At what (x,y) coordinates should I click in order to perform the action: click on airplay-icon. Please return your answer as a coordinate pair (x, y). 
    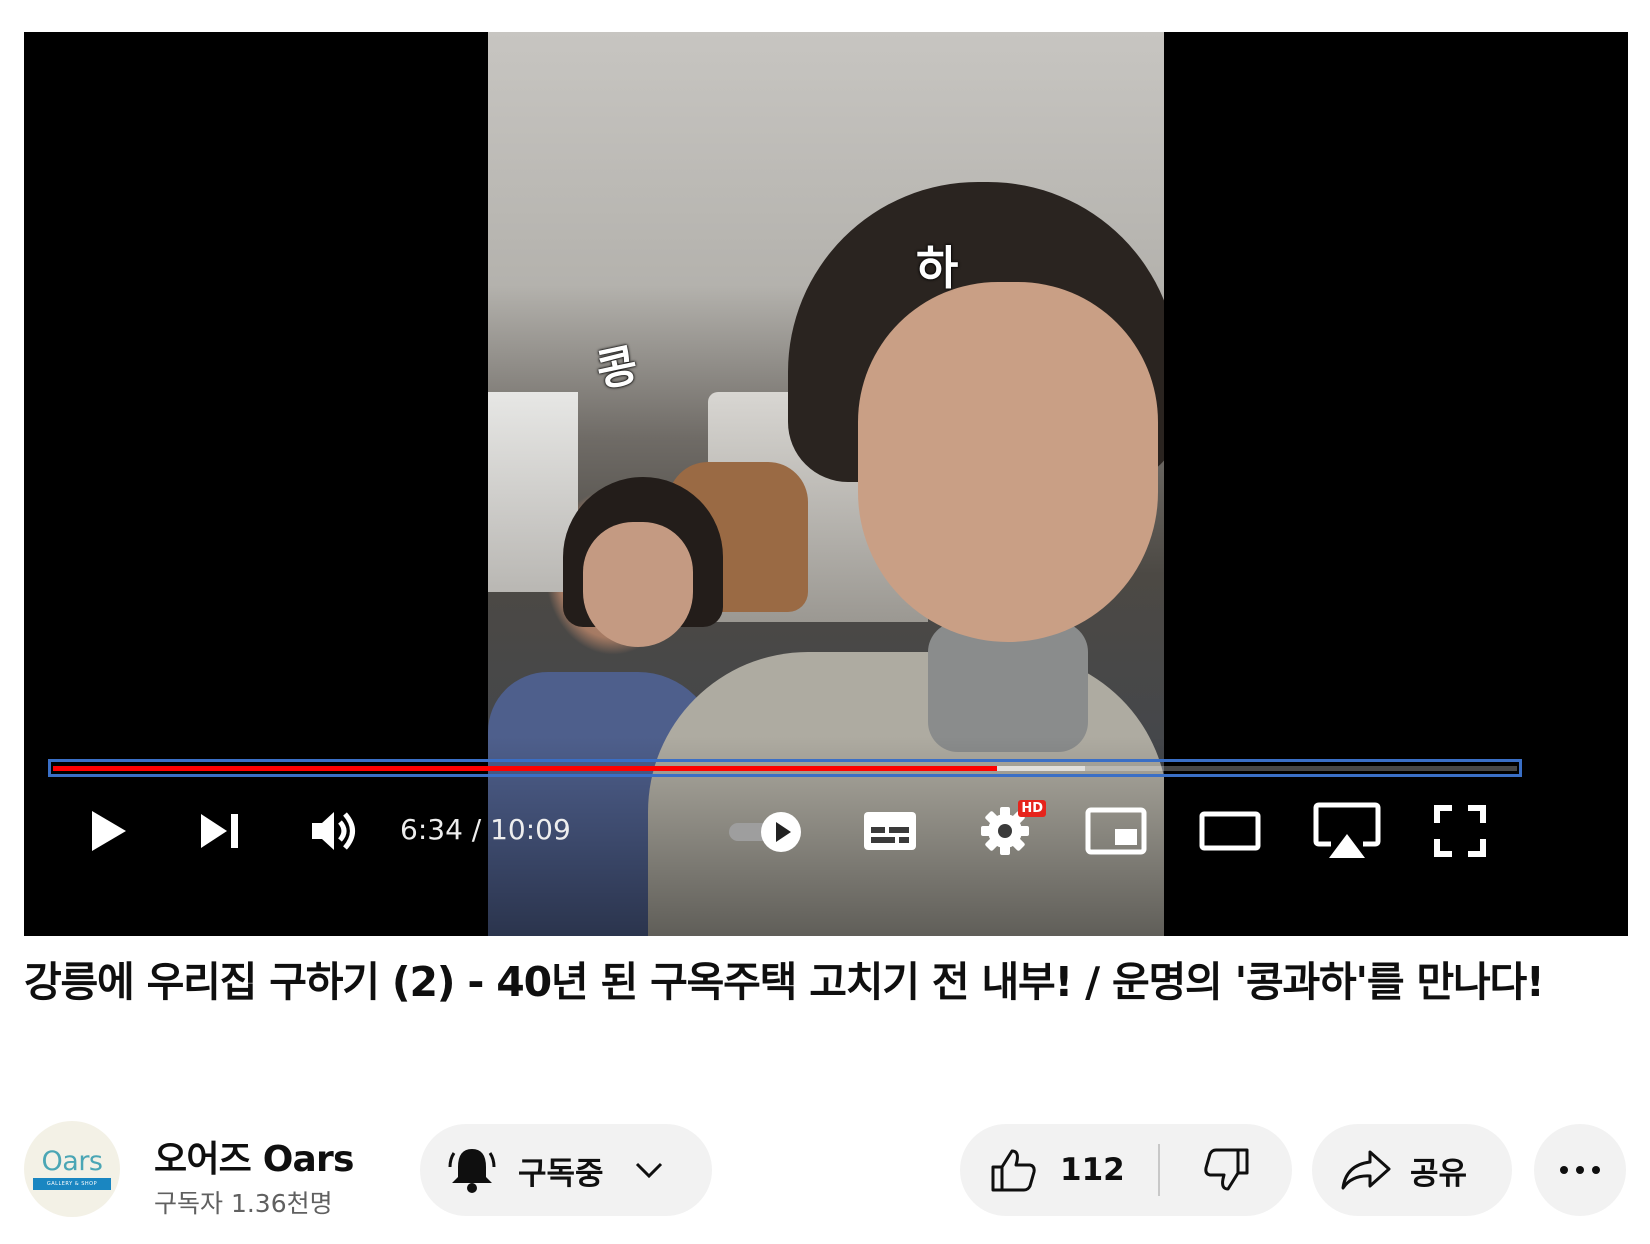
    Looking at the image, I should click on (1347, 830).